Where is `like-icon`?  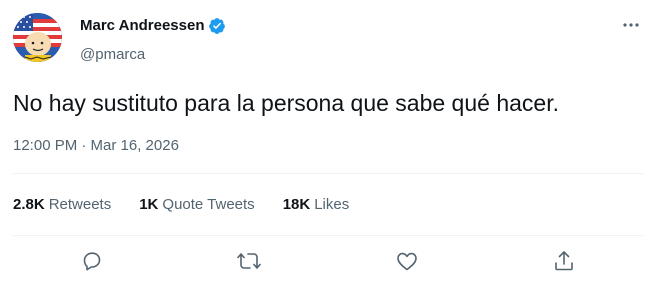
like-icon is located at coordinates (407, 261).